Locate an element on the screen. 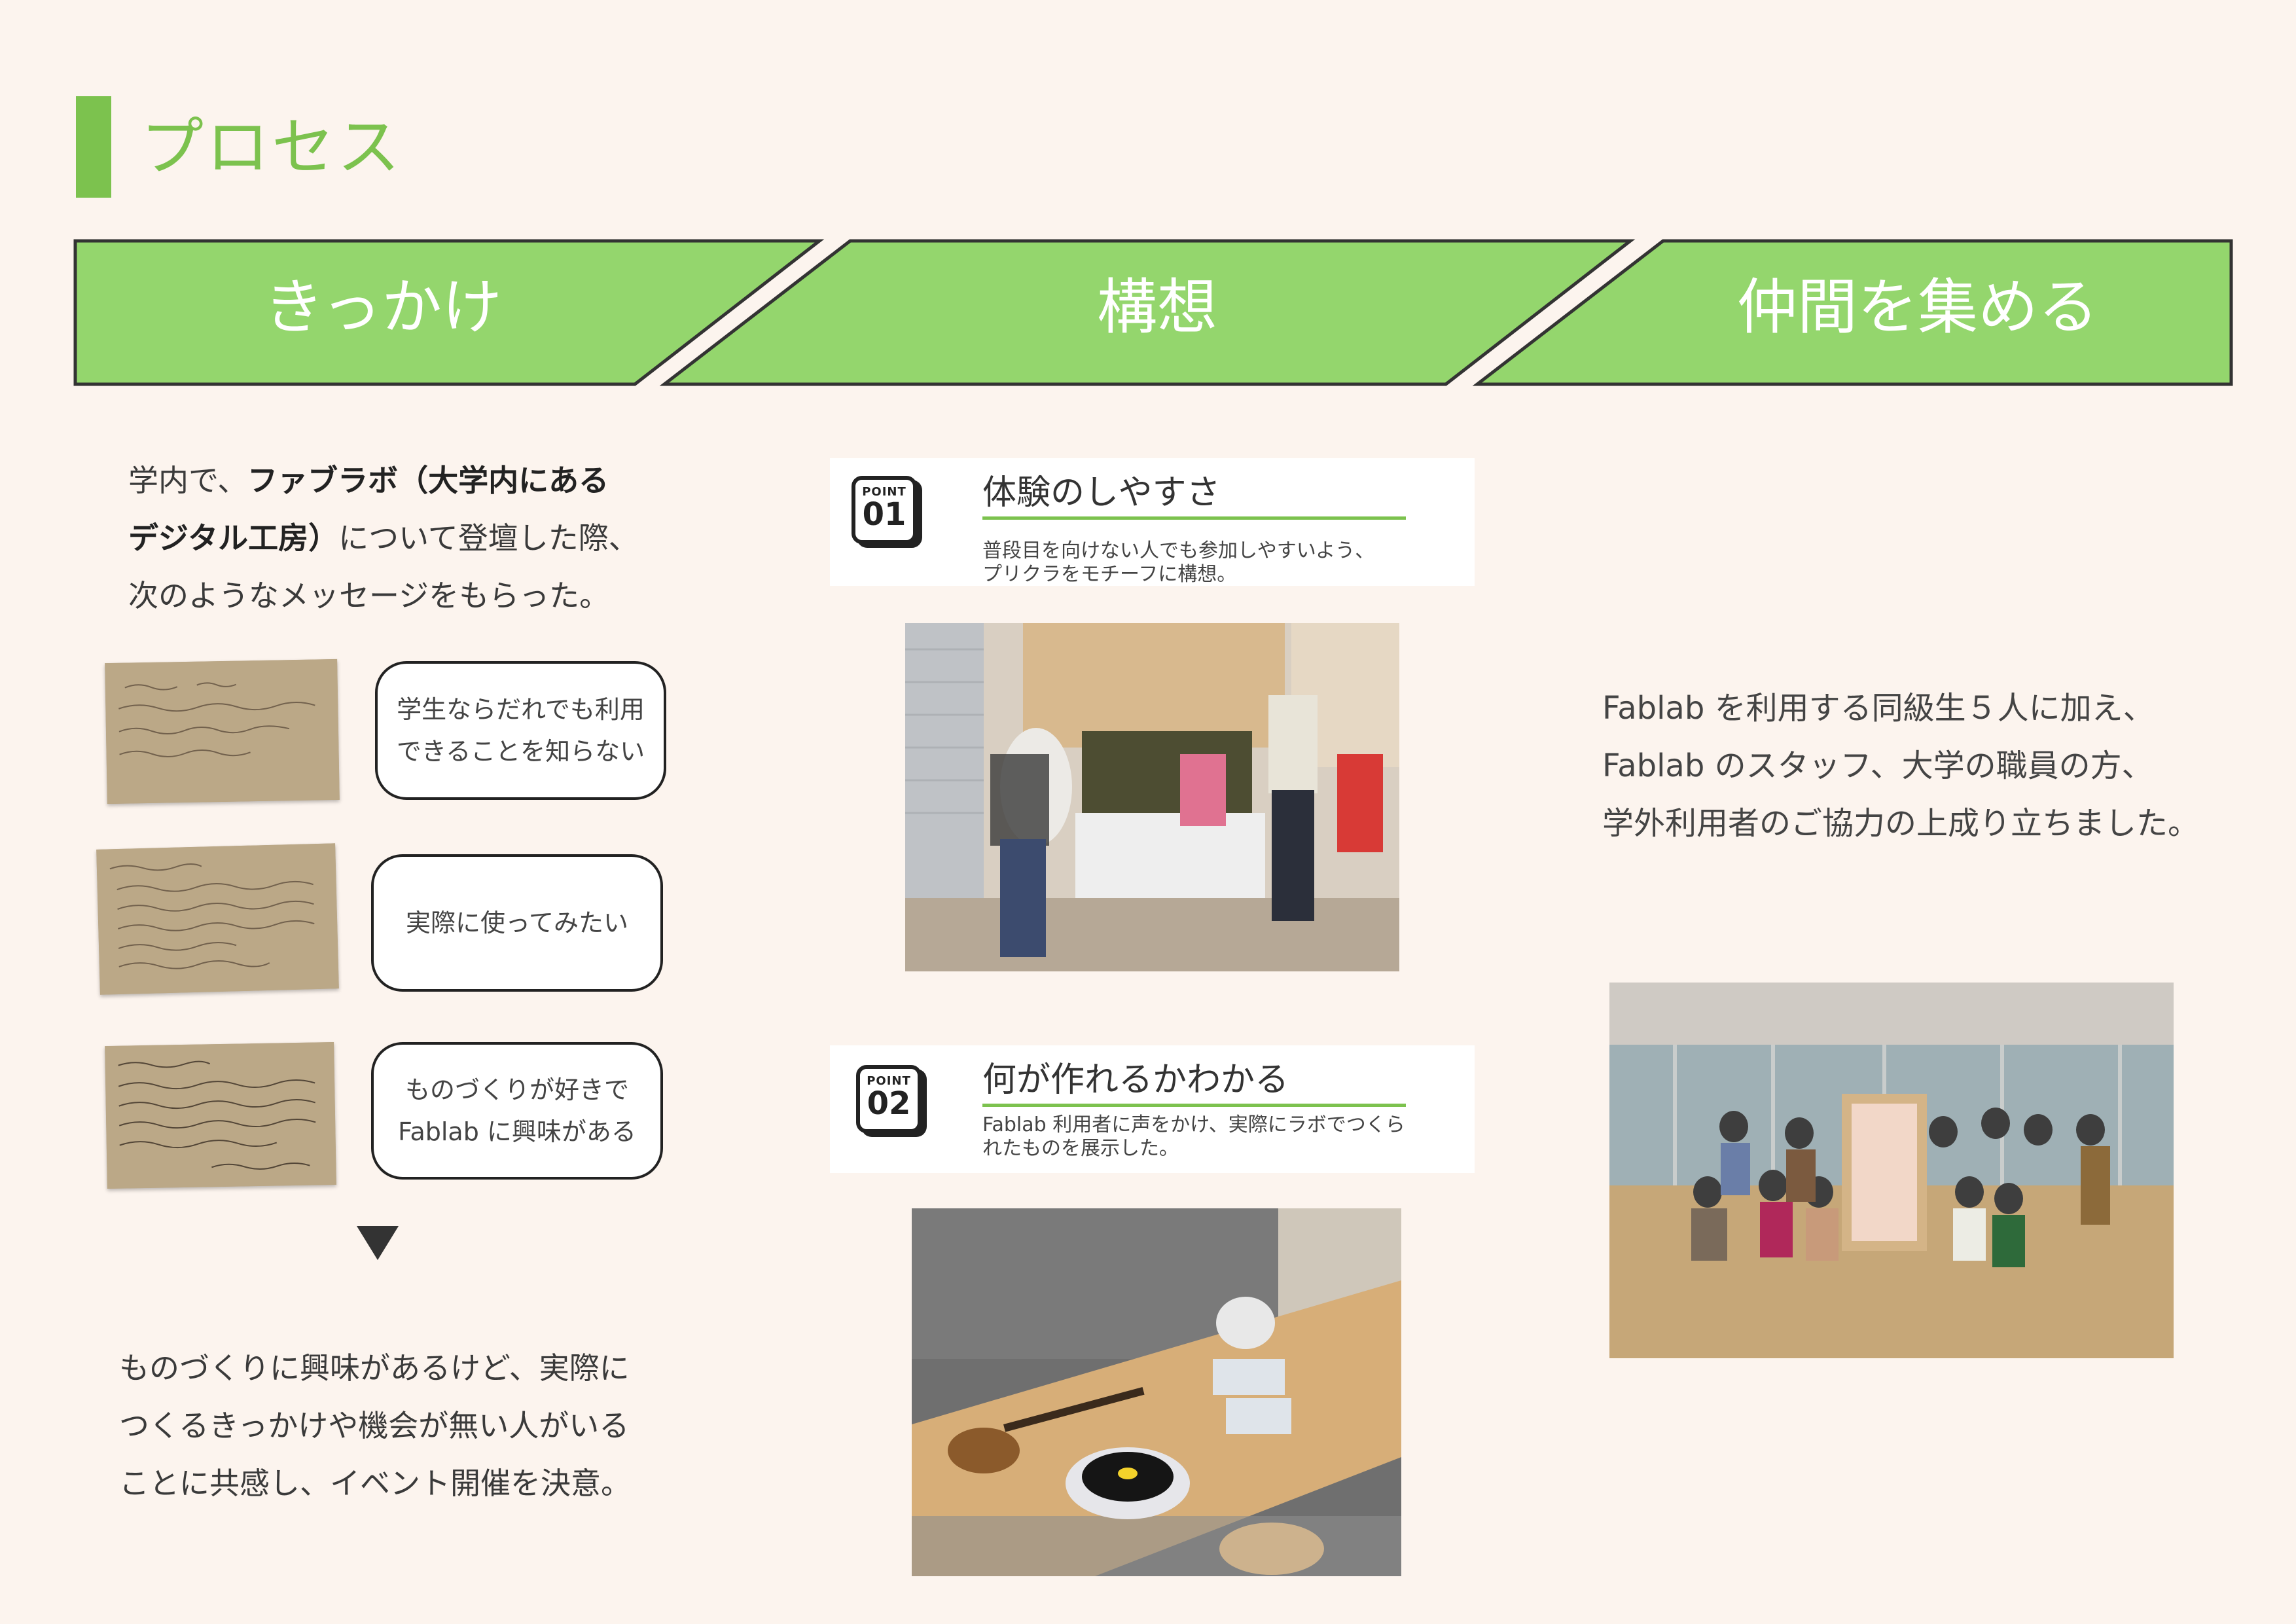 The width and height of the screenshot is (2296, 1624). point-badge: POINT 01 is located at coordinates (884, 510).